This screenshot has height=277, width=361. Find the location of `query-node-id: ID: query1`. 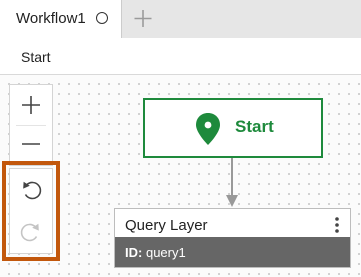

query-node-id: ID: query1 is located at coordinates (155, 252).